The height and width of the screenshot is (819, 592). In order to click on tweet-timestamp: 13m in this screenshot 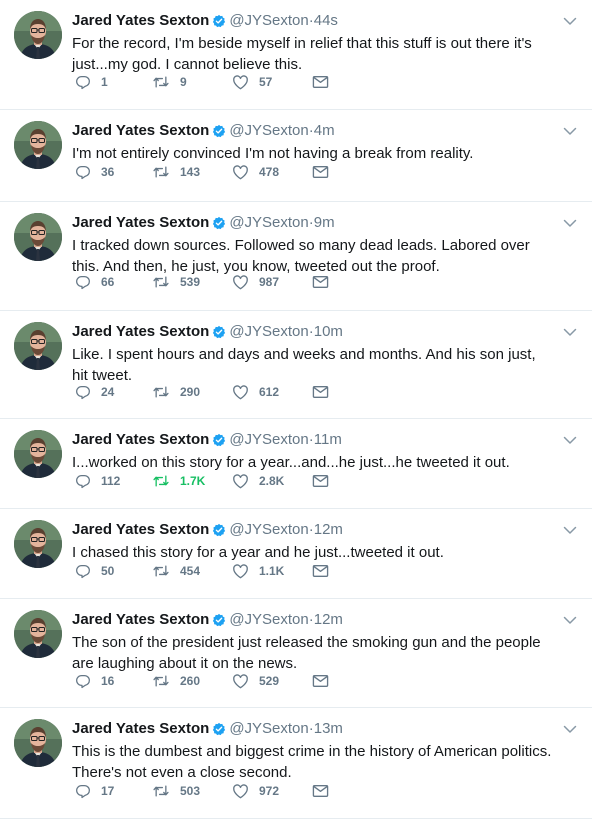, I will do `click(328, 728)`.